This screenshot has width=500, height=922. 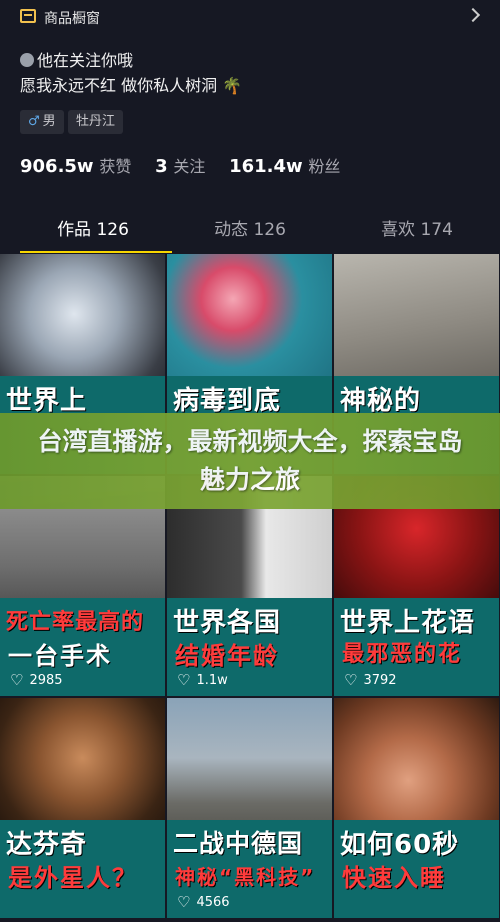 What do you see at coordinates (212, 680) in the screenshot?
I see `like-count-value: 1.1w` at bounding box center [212, 680].